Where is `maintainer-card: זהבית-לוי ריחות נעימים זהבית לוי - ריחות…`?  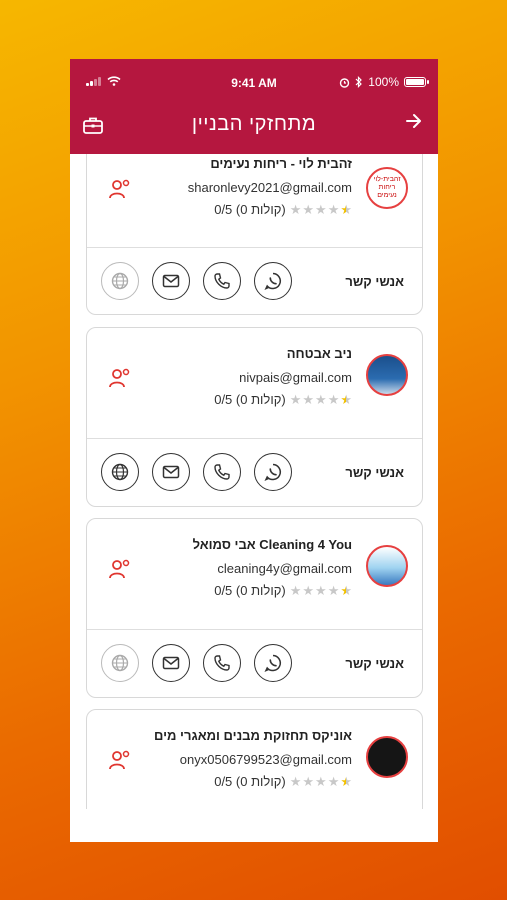 maintainer-card: זהבית-לוי ריחות נעימים זהבית לוי - ריחות… is located at coordinates (254, 234).